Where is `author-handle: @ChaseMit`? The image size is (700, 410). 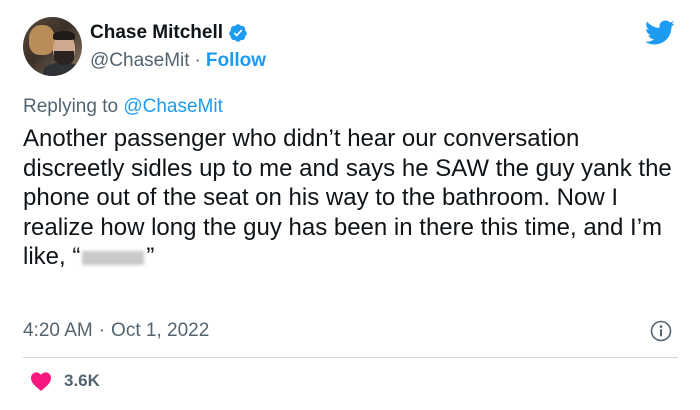 author-handle: @ChaseMit is located at coordinates (140, 61).